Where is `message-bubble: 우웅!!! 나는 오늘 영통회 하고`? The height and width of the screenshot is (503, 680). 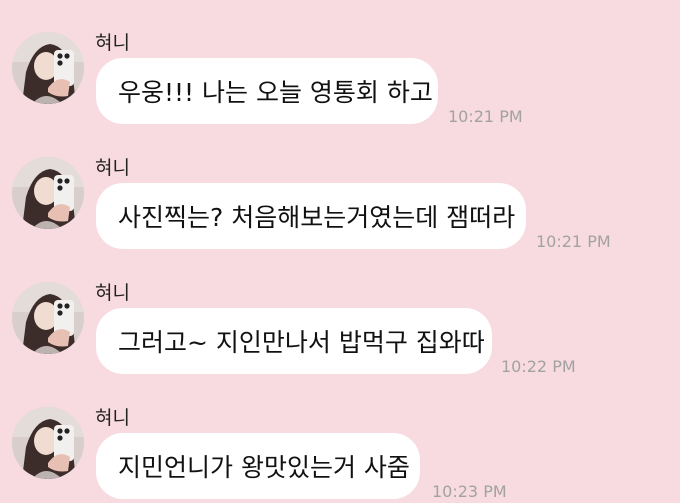
message-bubble: 우웅!!! 나는 오늘 영통회 하고 is located at coordinates (267, 91).